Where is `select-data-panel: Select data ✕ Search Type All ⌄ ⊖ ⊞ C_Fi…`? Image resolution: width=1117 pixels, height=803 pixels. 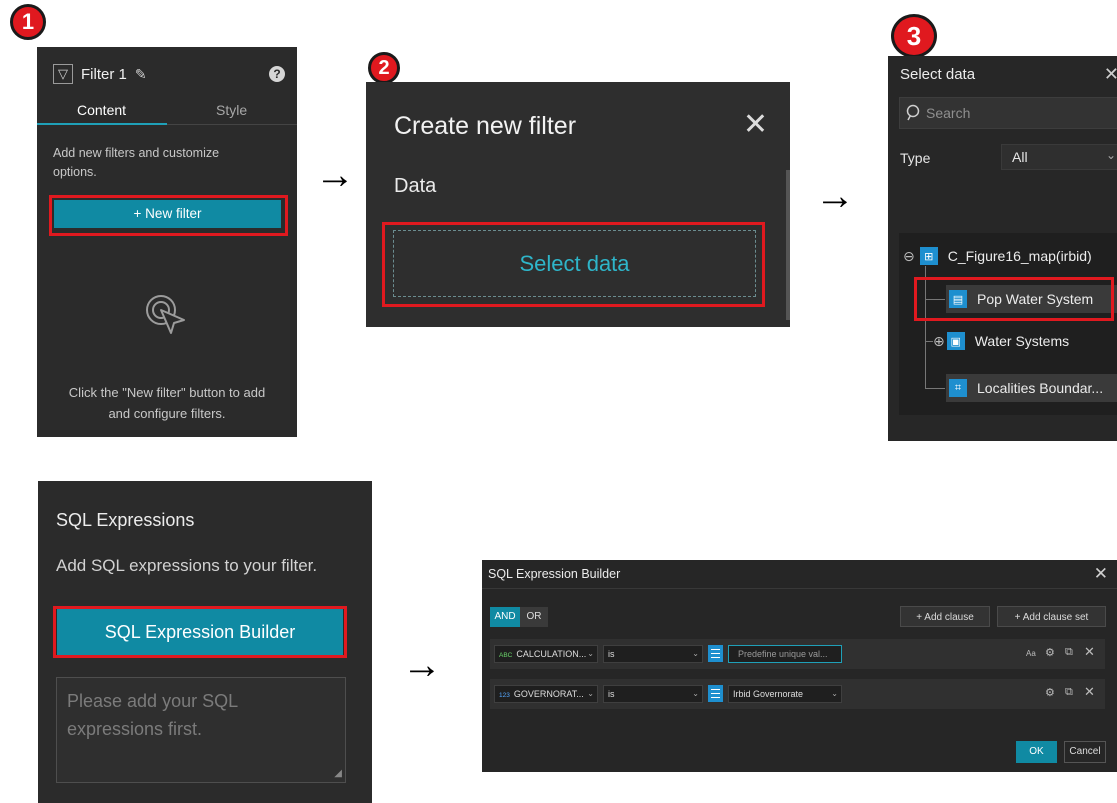 select-data-panel: Select data ✕ Search Type All ⌄ ⊖ ⊞ C_Fi… is located at coordinates (1002, 248).